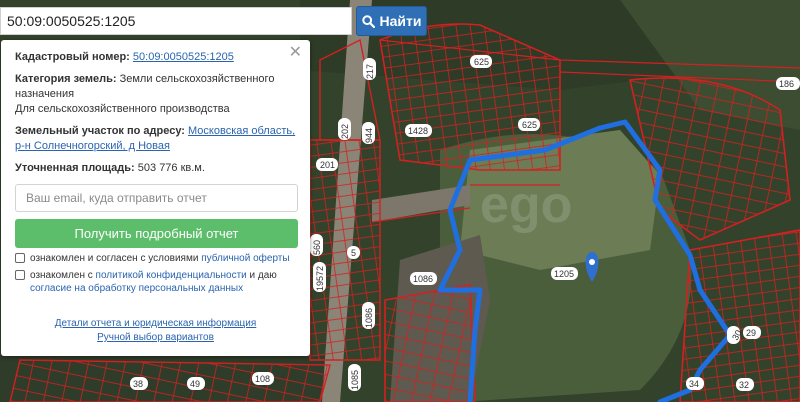  Describe the element at coordinates (75, 168) in the screenshot. I see `area-label: Уточненная площадь:` at that location.